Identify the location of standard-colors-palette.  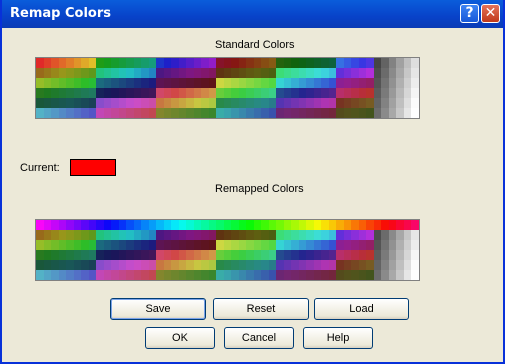
(227, 88).